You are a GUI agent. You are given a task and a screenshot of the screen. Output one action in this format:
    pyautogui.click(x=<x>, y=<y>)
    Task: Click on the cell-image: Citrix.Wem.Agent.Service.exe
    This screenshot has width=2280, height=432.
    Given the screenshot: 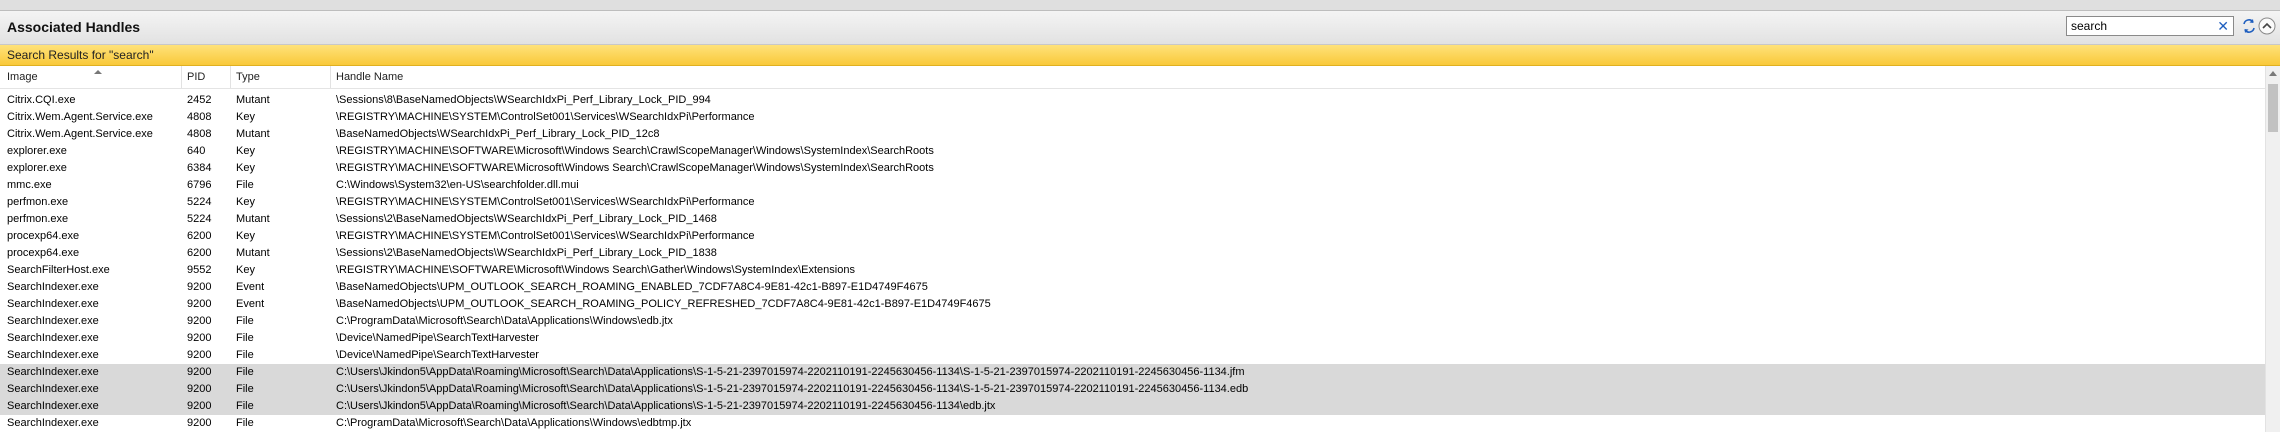 What is the action you would take?
    pyautogui.click(x=80, y=117)
    